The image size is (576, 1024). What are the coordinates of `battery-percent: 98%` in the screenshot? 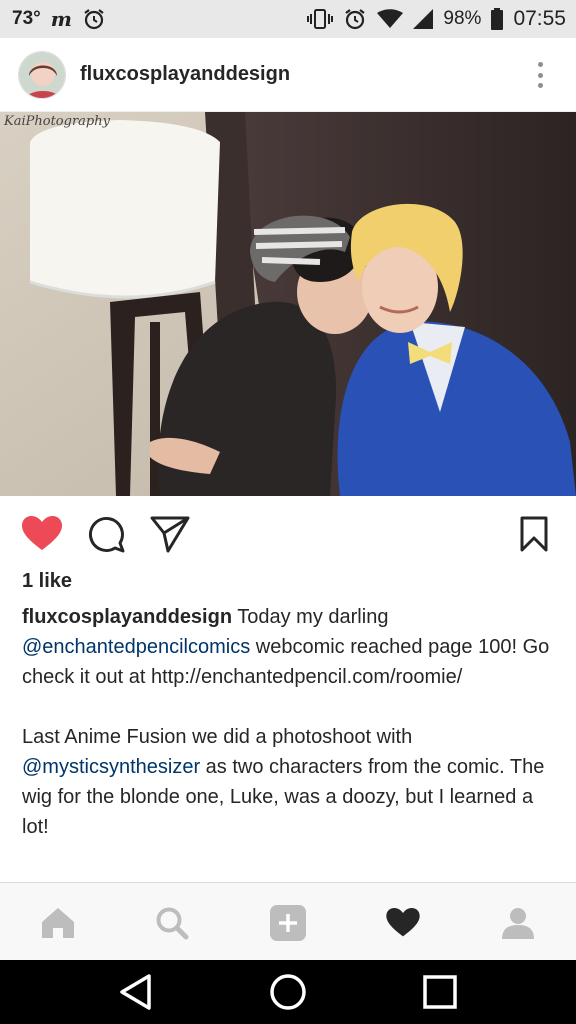 It's located at (462, 18).